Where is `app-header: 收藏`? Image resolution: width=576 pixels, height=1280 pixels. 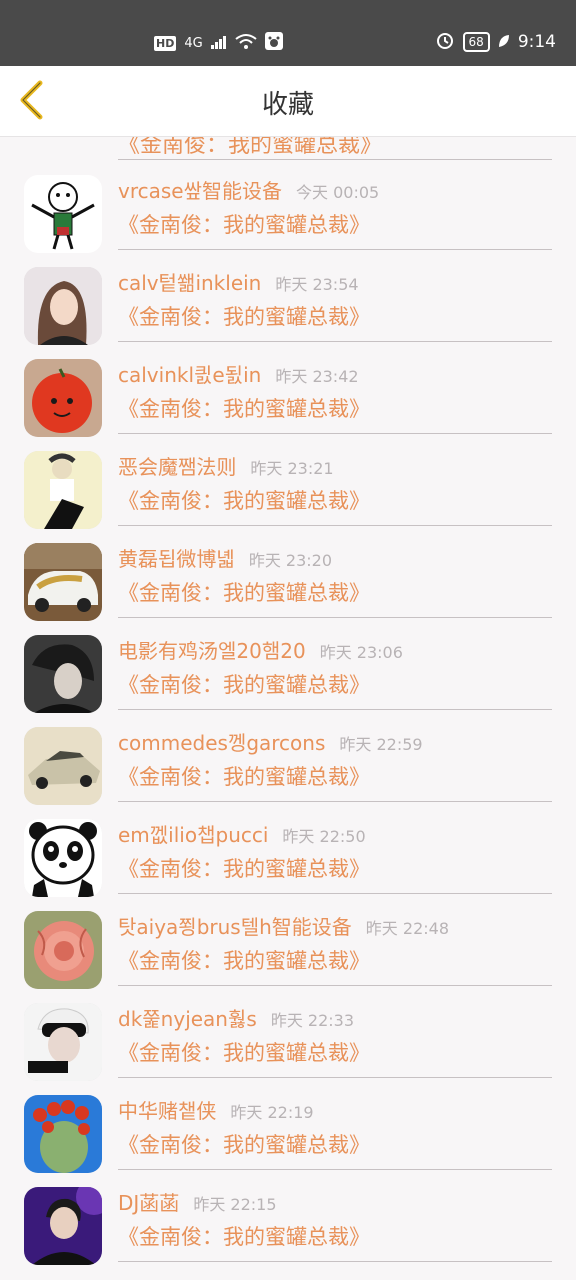
app-header: 收藏 is located at coordinates (288, 101).